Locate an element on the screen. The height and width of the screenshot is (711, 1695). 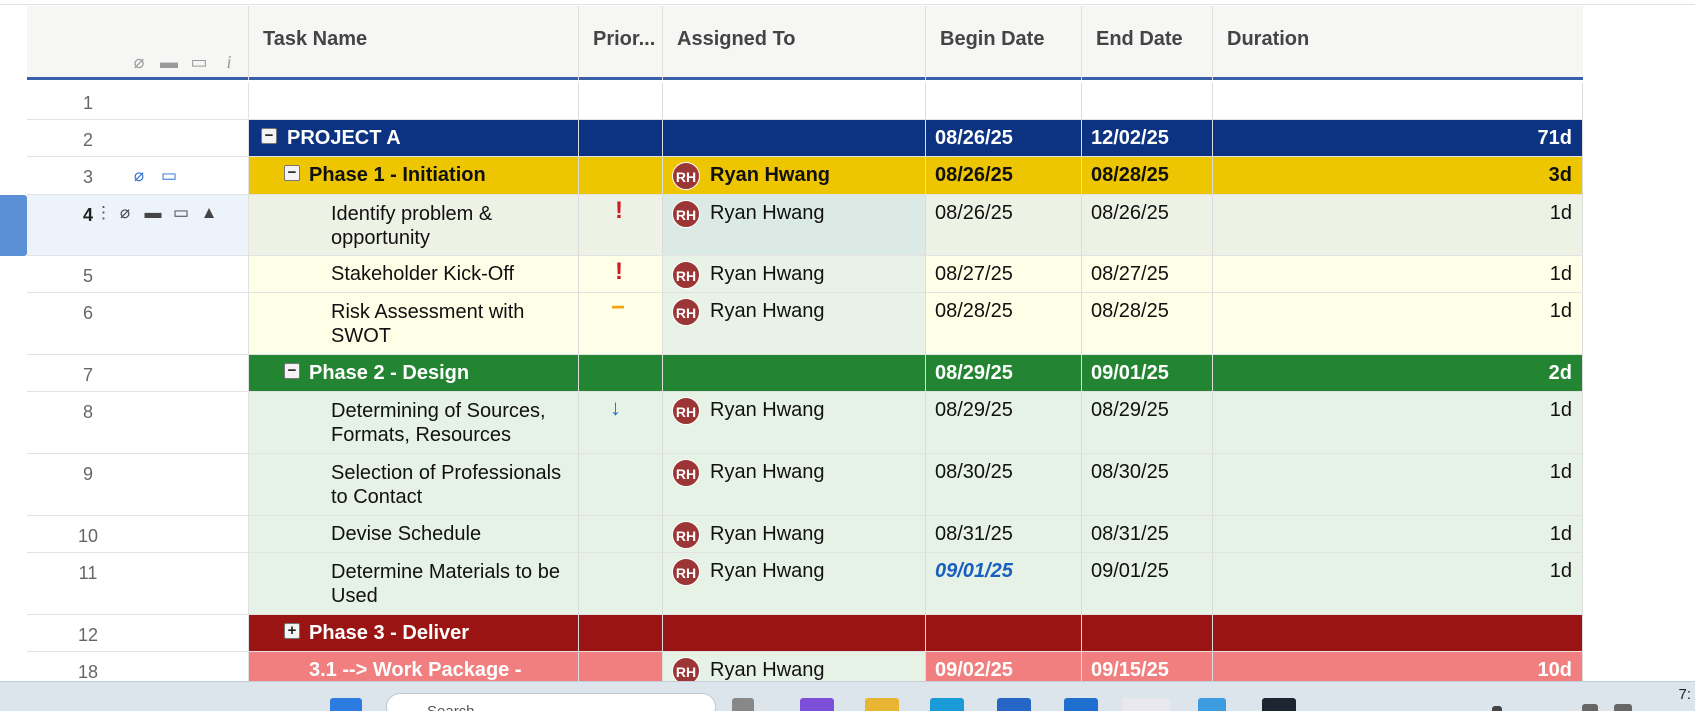
battery-icon is located at coordinates (1623, 707).